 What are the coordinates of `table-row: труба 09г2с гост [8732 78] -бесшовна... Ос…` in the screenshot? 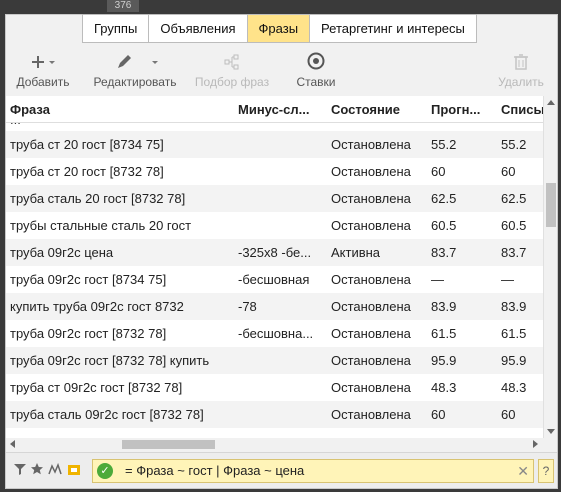 It's located at (274, 333).